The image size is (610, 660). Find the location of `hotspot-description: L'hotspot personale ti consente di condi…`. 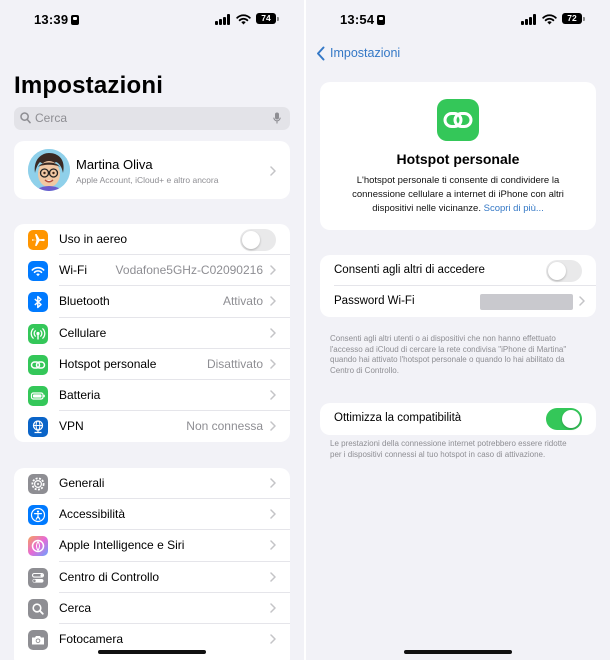

hotspot-description: L'hotspot personale ti consente di condi… is located at coordinates (458, 195).